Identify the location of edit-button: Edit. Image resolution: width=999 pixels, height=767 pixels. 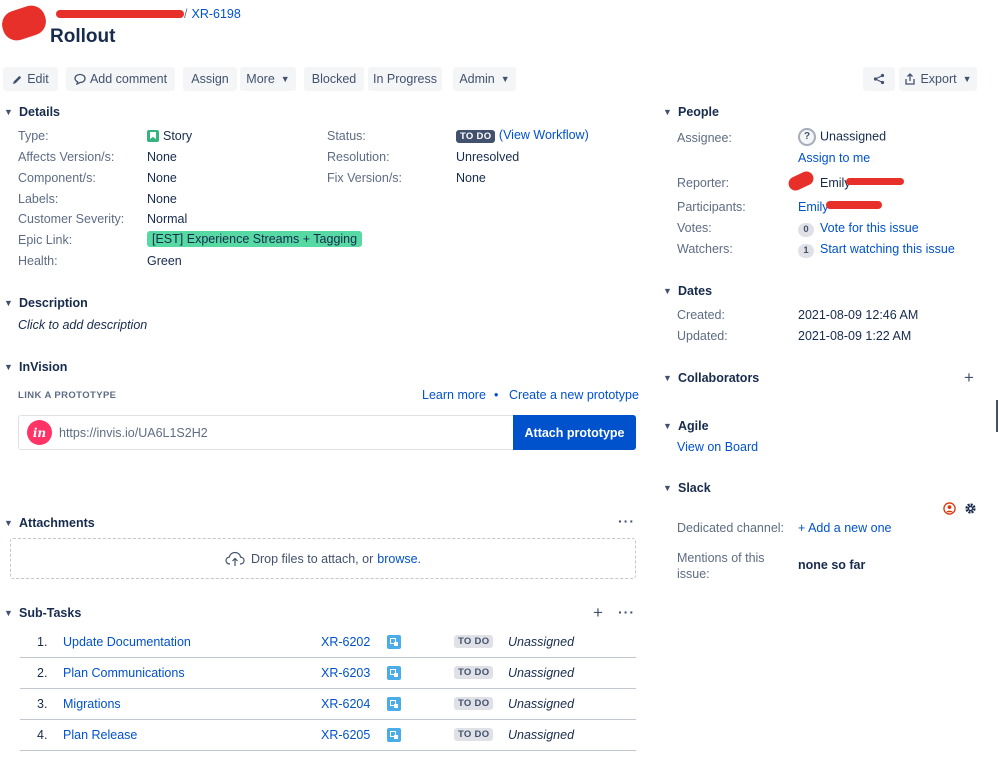
(30, 79).